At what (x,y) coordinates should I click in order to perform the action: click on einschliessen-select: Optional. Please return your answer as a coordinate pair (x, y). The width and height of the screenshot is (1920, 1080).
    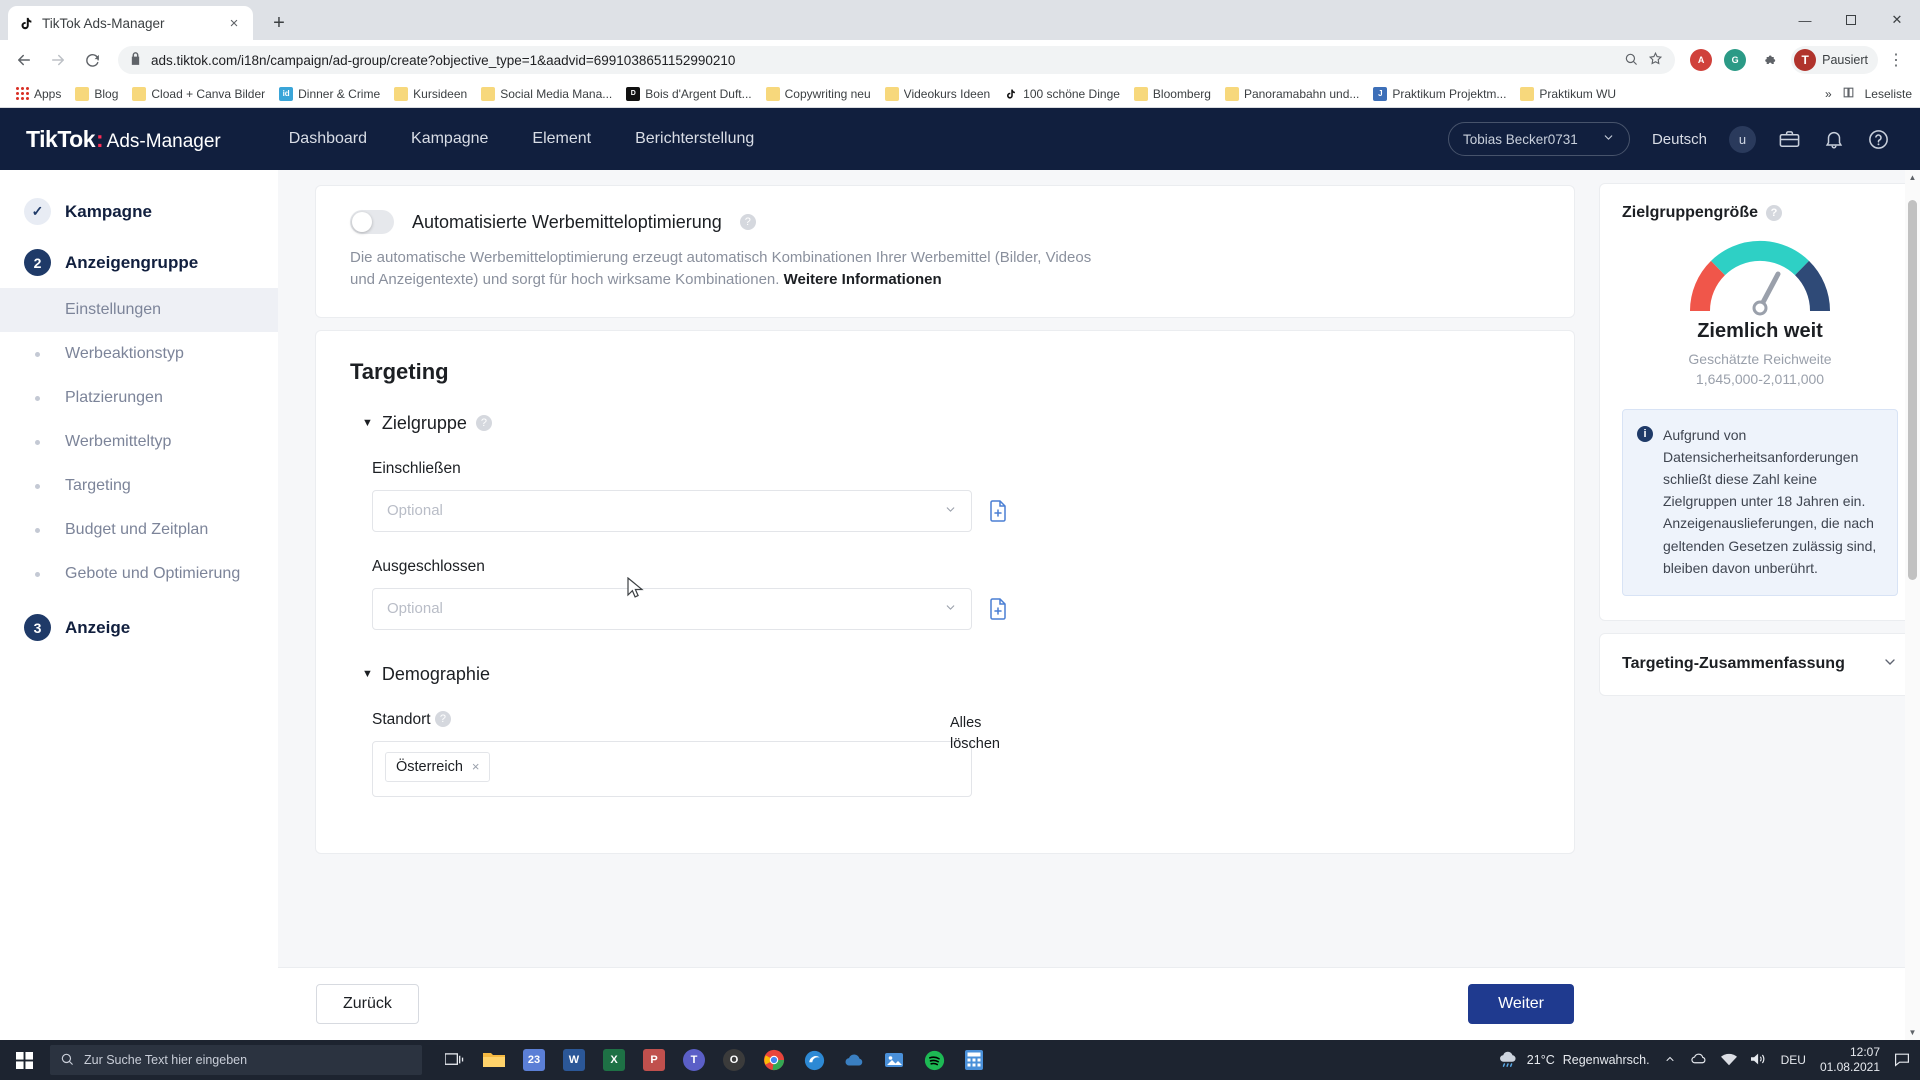
    Looking at the image, I should click on (672, 510).